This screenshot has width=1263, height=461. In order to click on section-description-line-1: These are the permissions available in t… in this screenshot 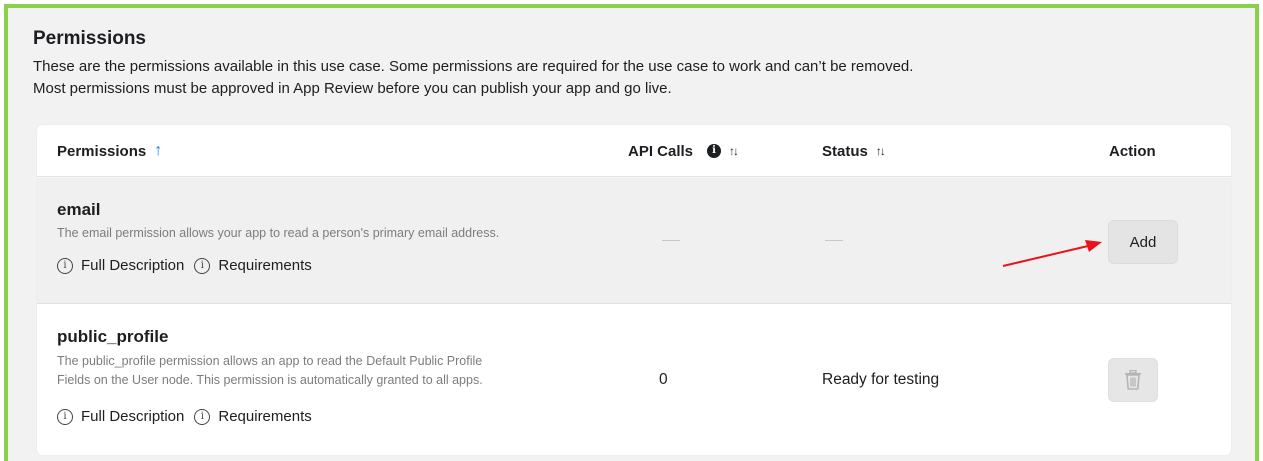, I will do `click(473, 66)`.